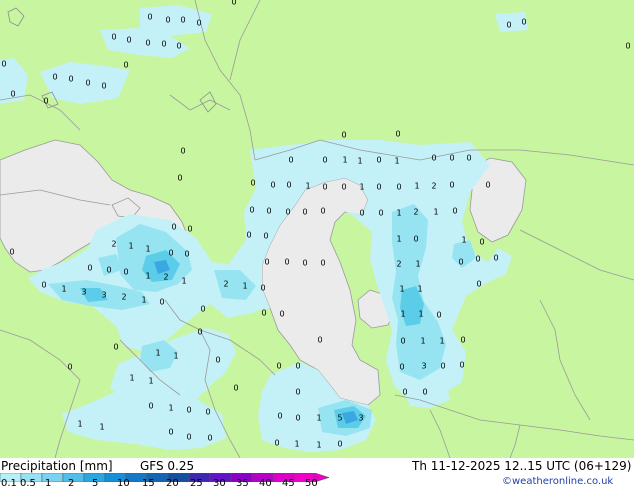  I want to click on scale-label: 1, so click(48, 483).